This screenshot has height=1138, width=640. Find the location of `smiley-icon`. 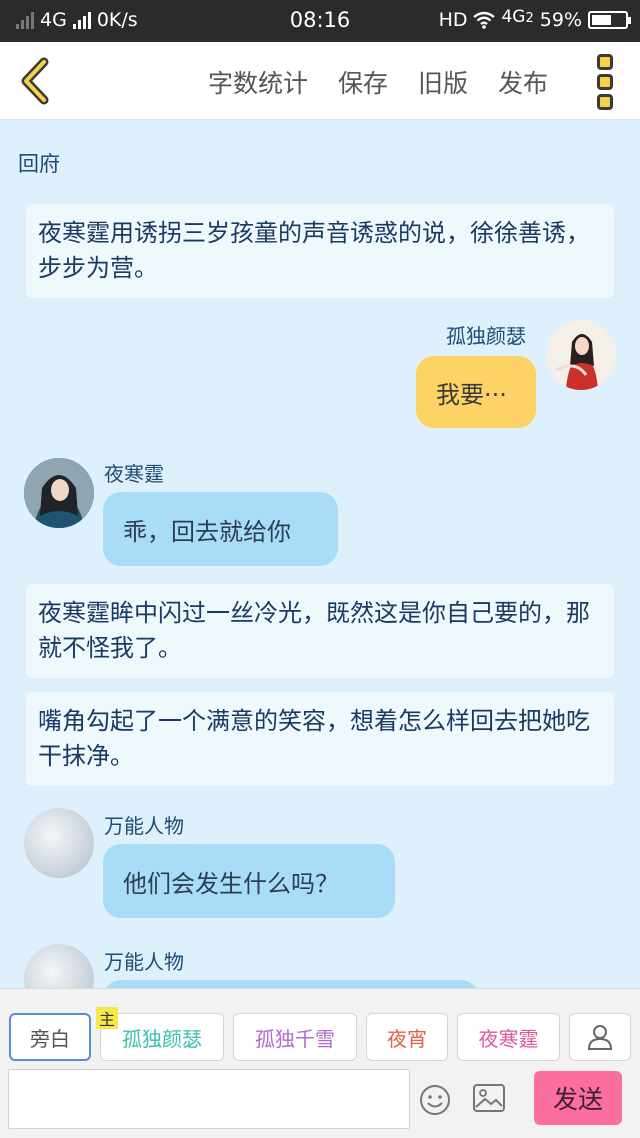

smiley-icon is located at coordinates (435, 1100).